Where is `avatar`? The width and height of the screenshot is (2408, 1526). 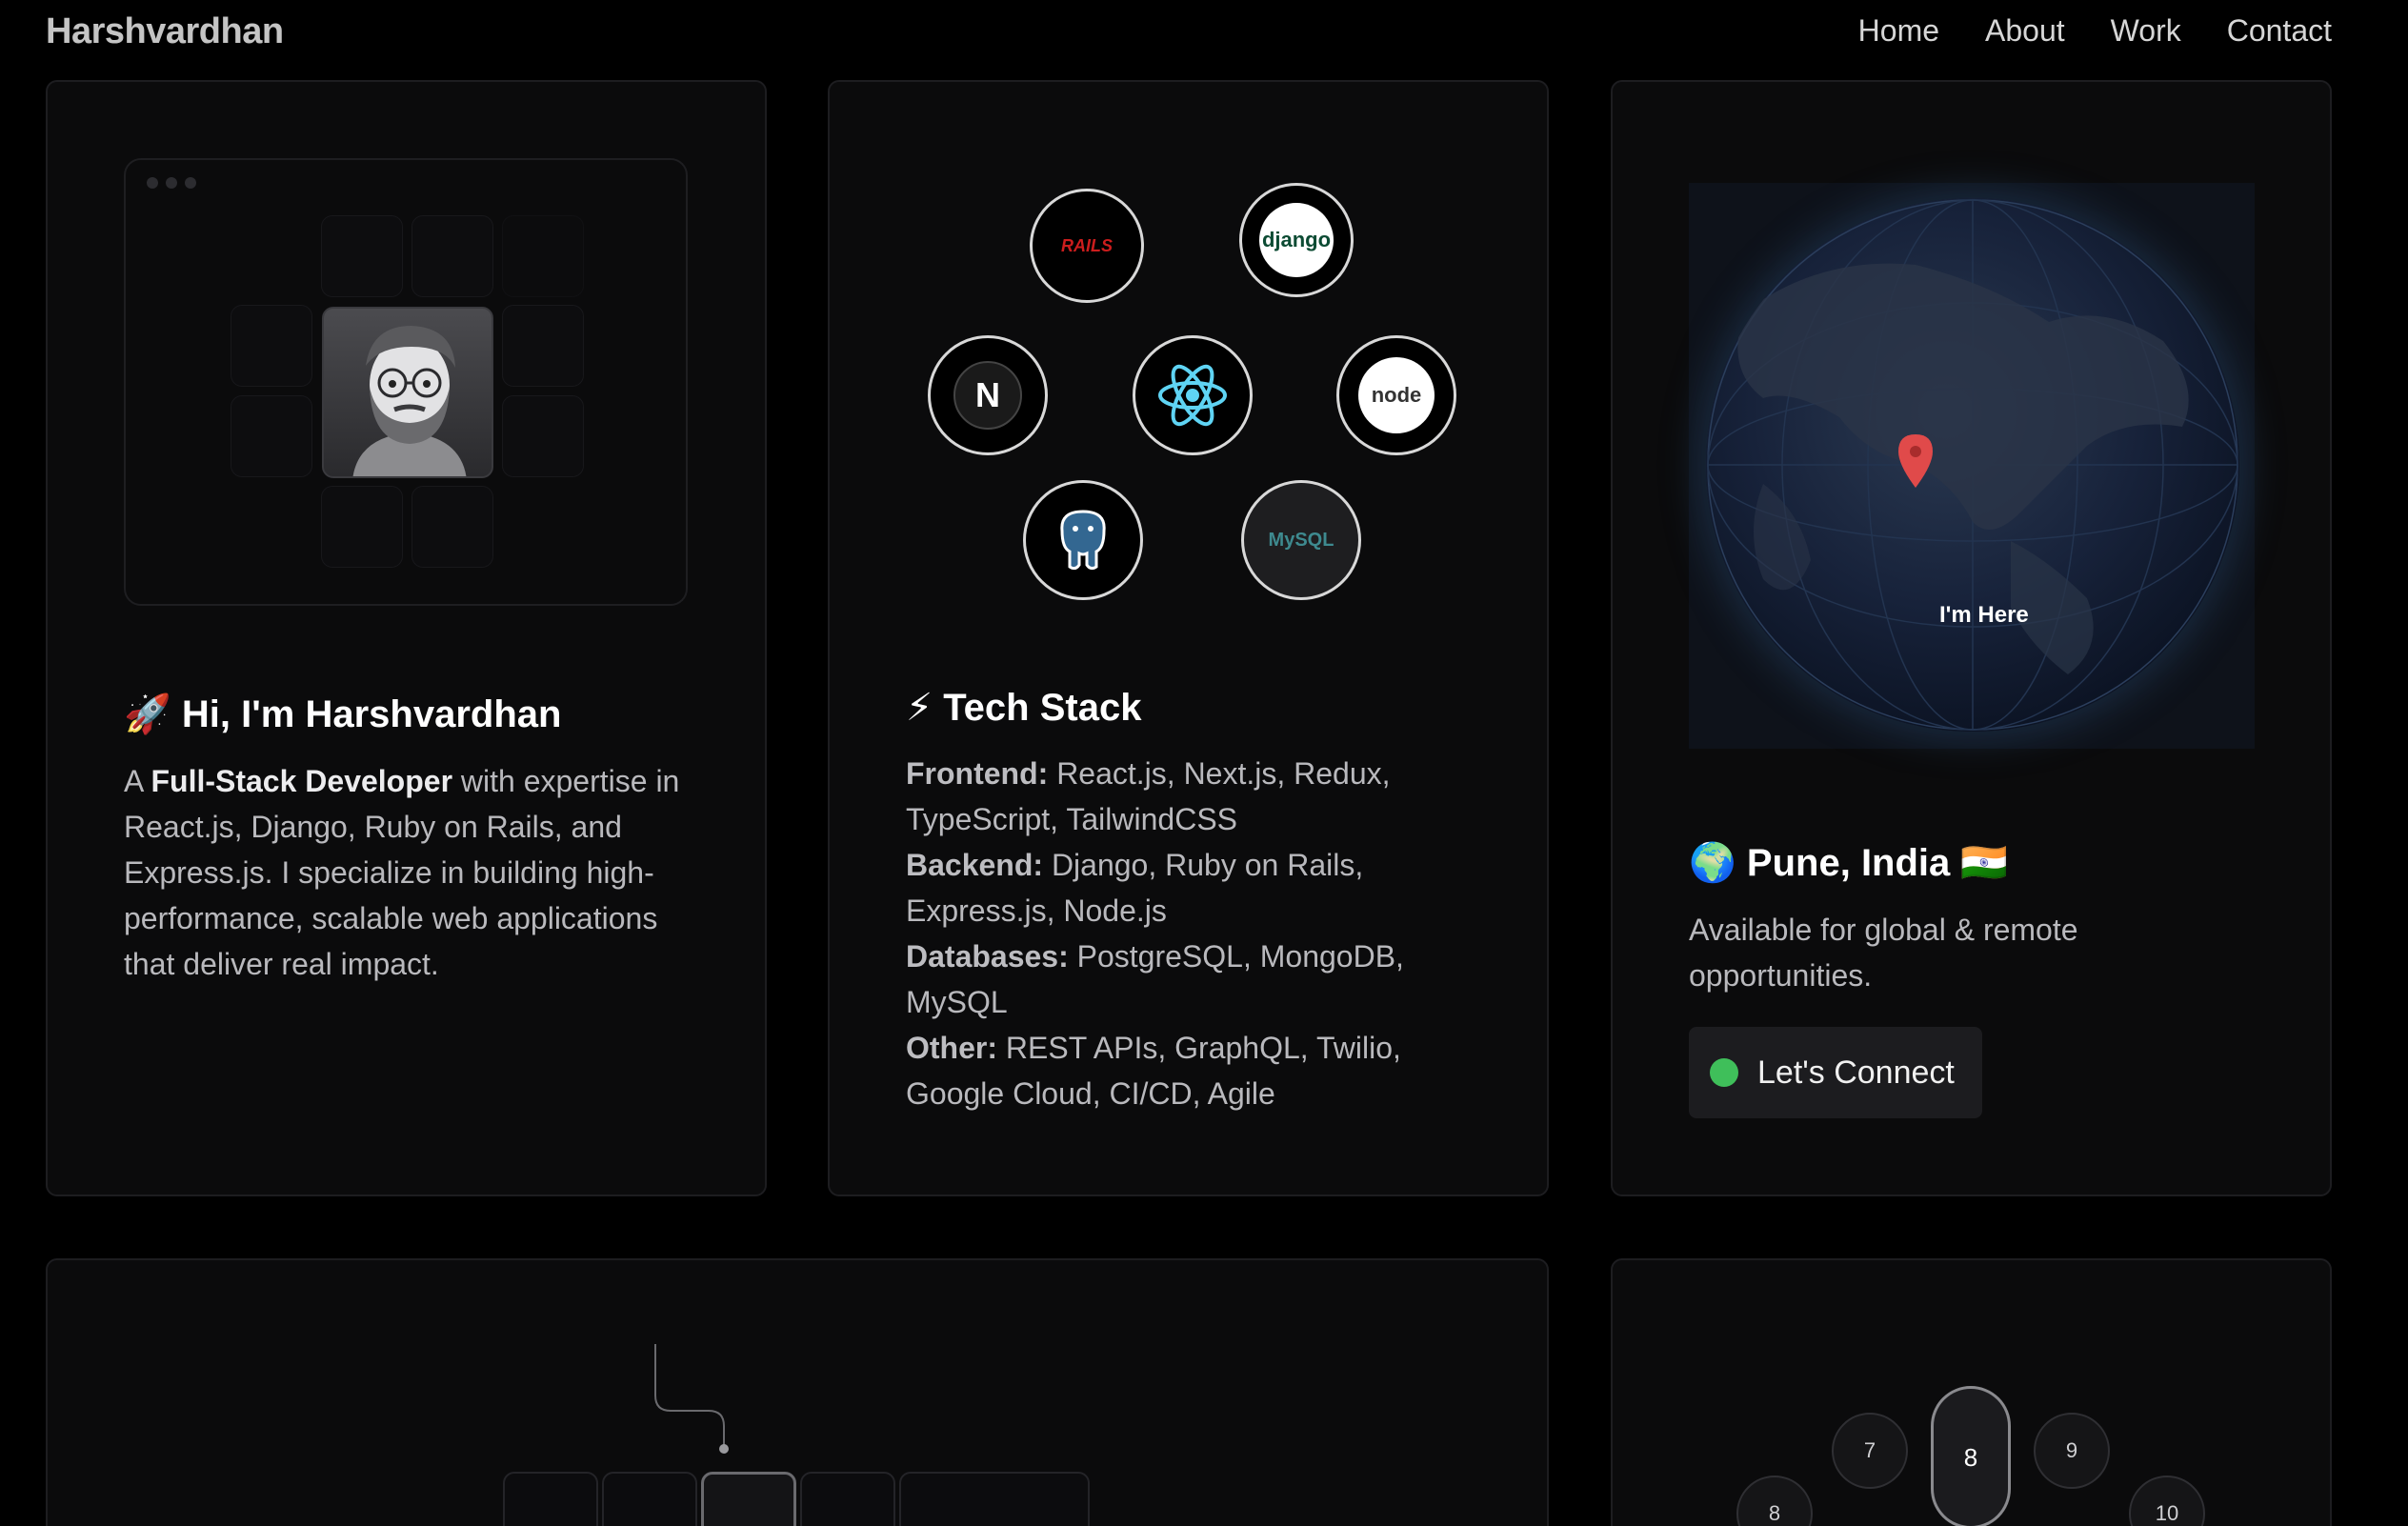
avatar is located at coordinates (407, 392).